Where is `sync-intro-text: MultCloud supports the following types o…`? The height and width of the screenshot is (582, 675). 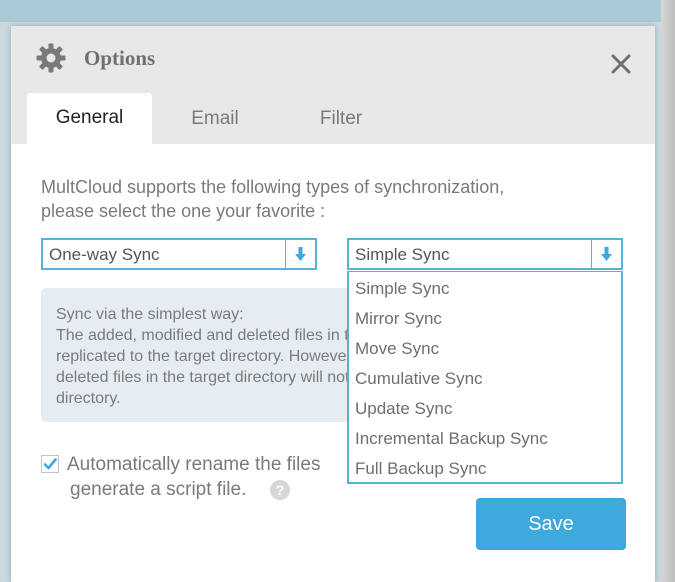
sync-intro-text: MultCloud supports the following types o… is located at coordinates (331, 199).